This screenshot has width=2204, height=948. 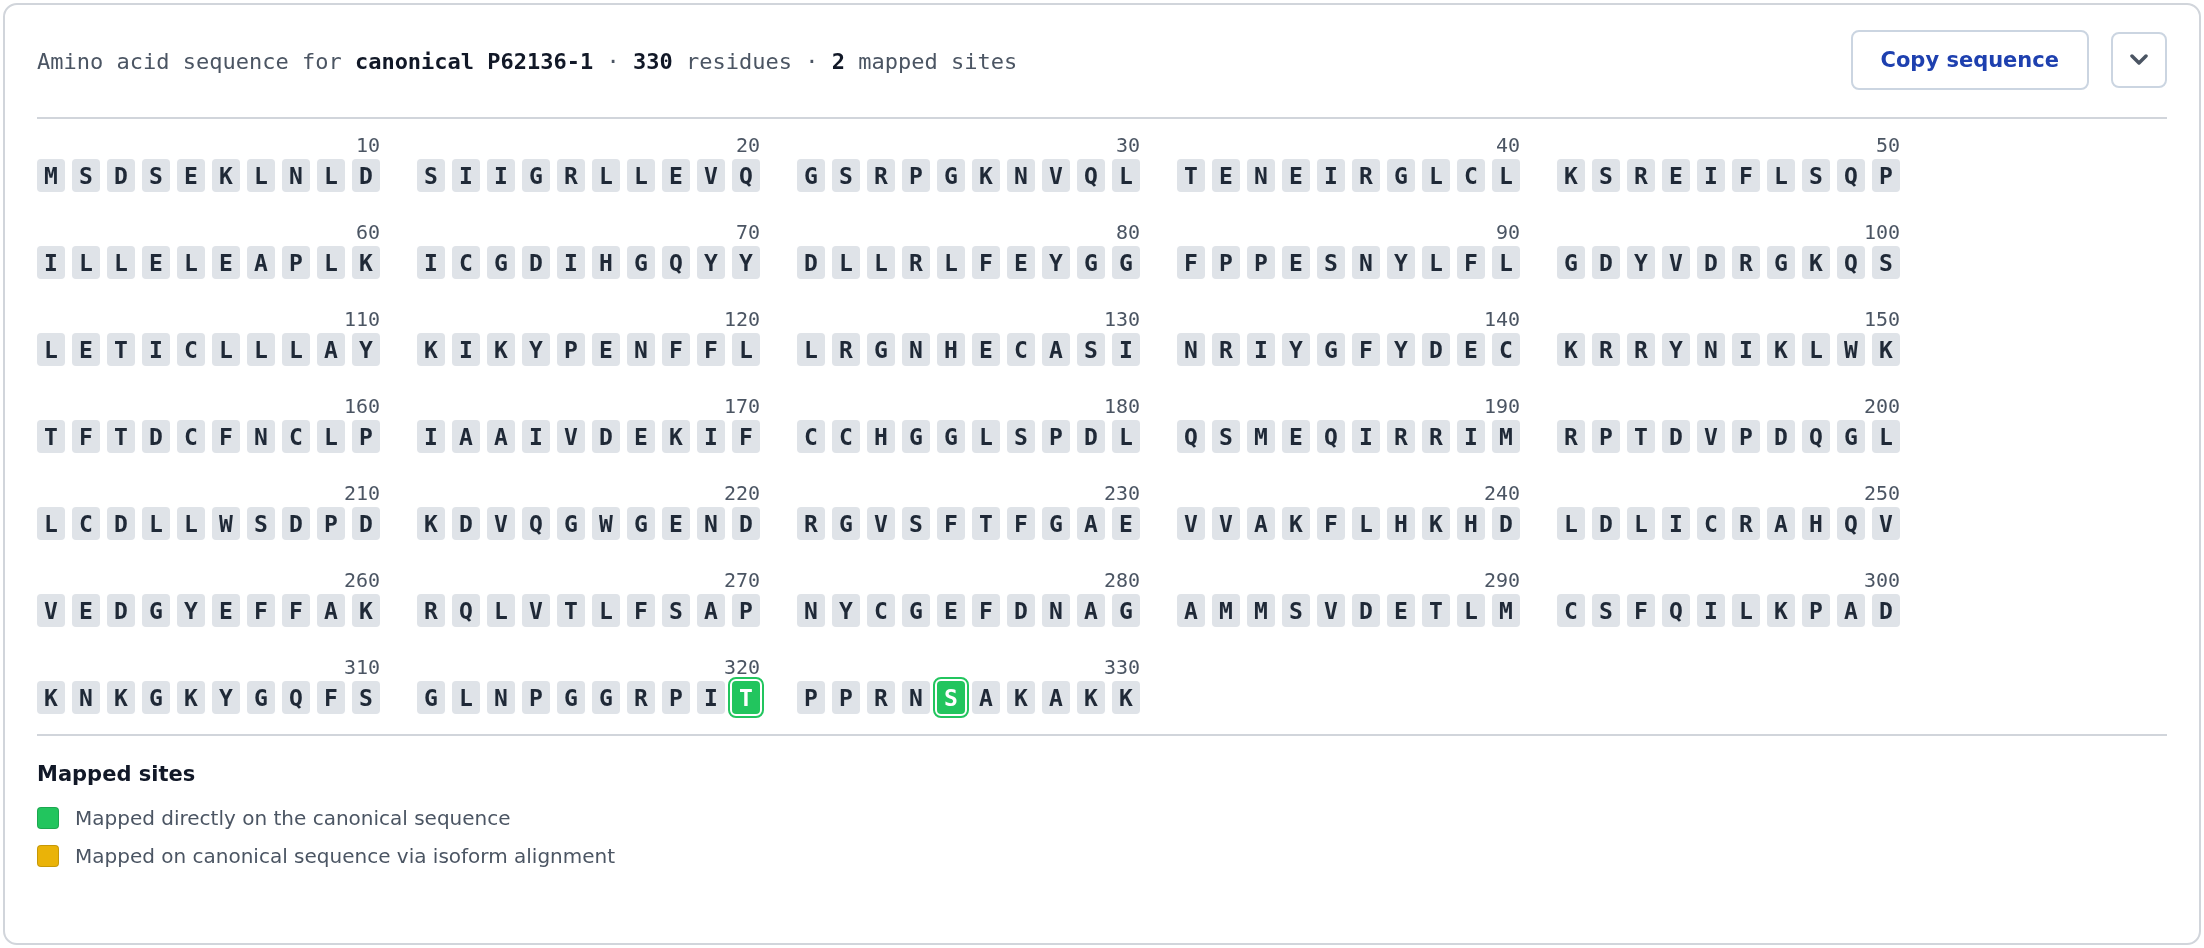 I want to click on copy-sequence-button: Copy sequence, so click(x=1969, y=60).